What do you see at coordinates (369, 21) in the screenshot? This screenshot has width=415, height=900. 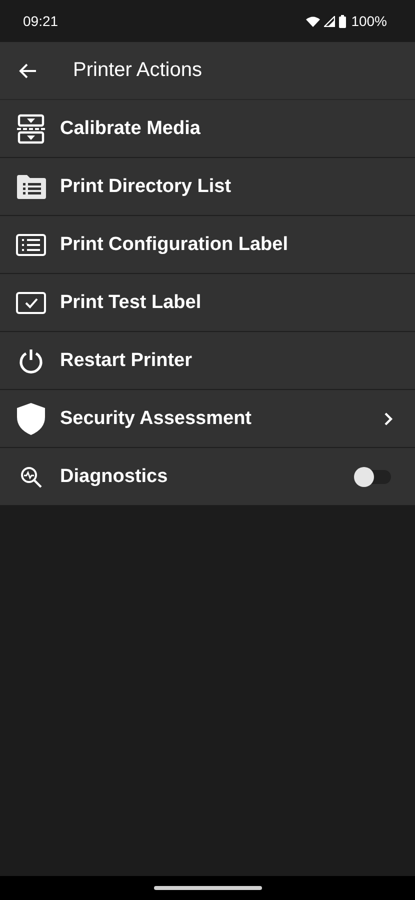 I see `battery-level: 100%` at bounding box center [369, 21].